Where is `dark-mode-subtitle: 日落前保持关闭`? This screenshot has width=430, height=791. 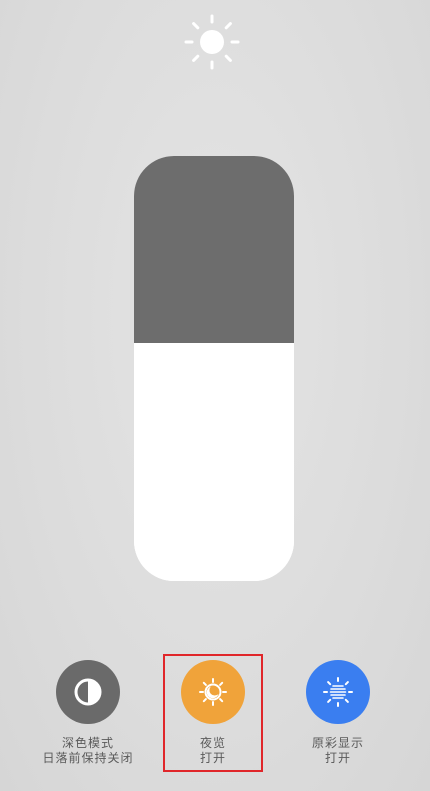 dark-mode-subtitle: 日落前保持关闭 is located at coordinates (88, 758).